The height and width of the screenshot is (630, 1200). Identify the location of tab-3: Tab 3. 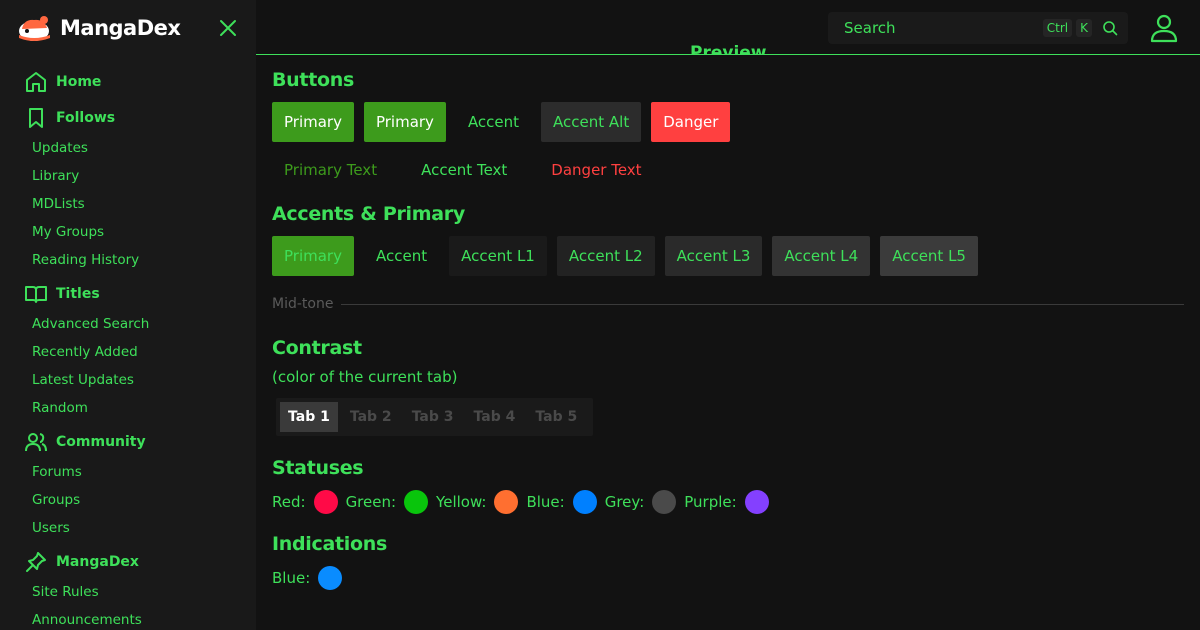
(433, 417).